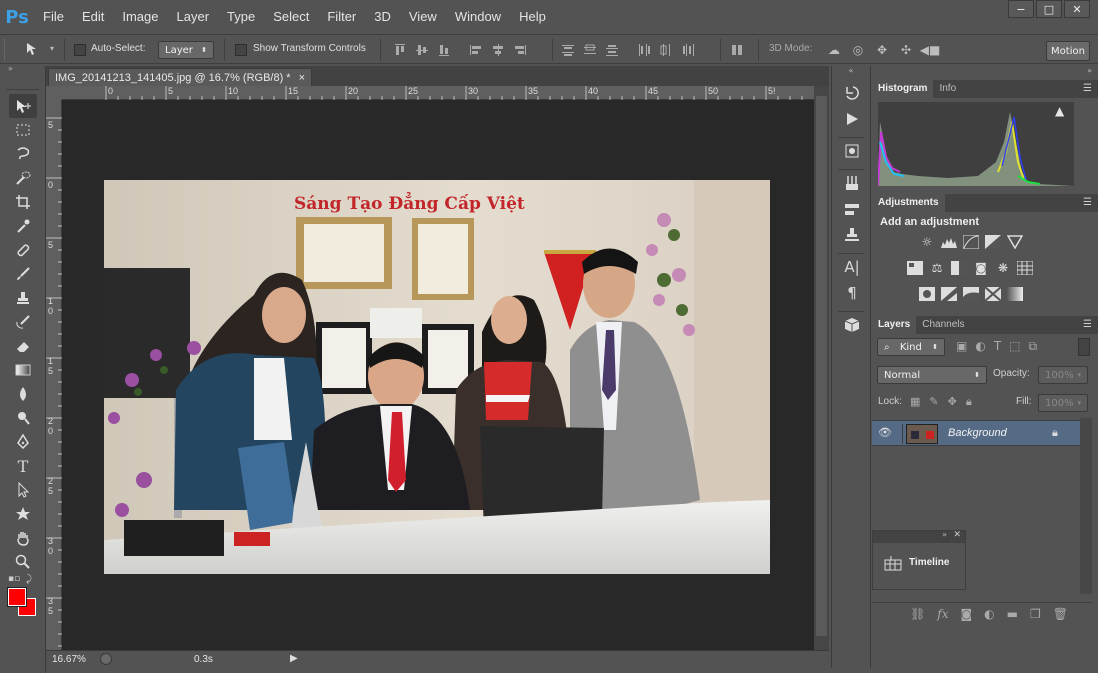  I want to click on blur-tool-icon, so click(23, 394).